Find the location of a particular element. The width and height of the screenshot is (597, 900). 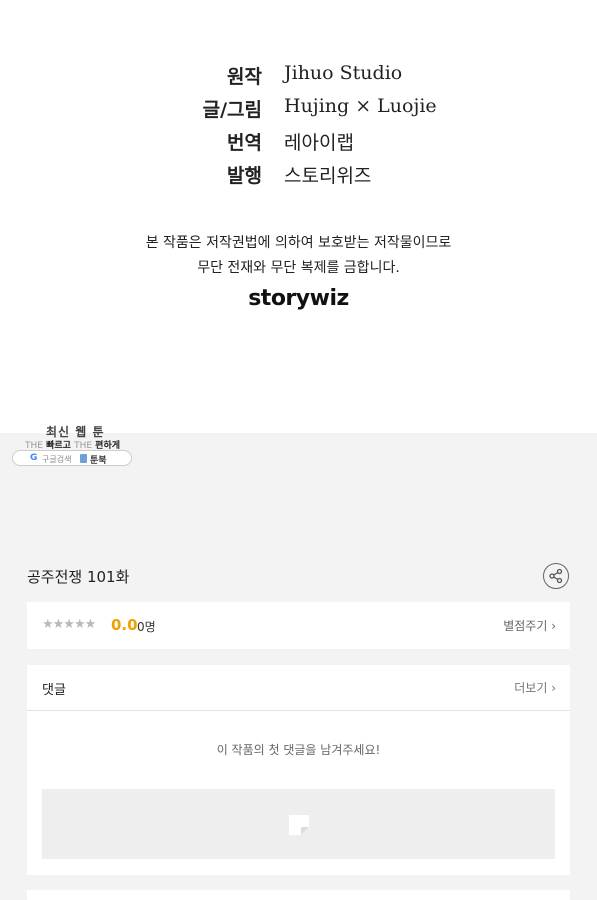

comments-more-button: 더보기 › is located at coordinates (535, 687).